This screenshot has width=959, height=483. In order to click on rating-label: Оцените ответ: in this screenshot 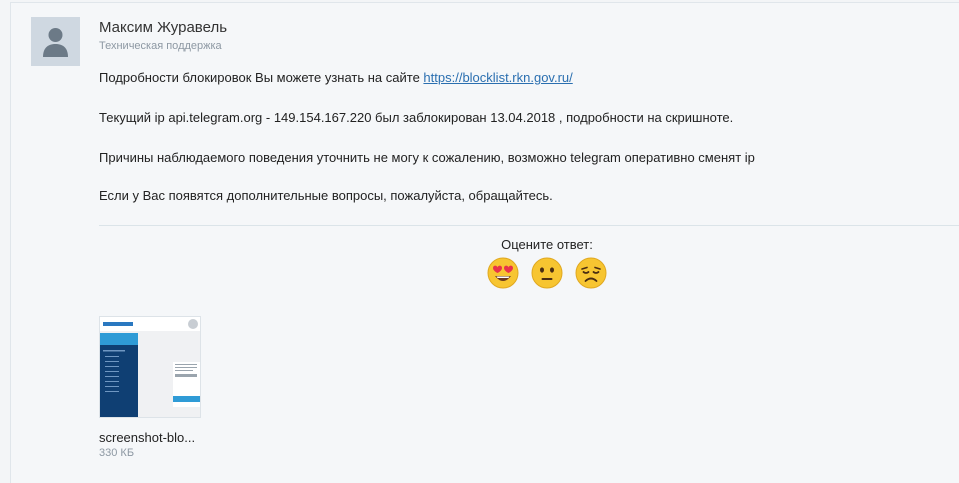, I will do `click(547, 244)`.